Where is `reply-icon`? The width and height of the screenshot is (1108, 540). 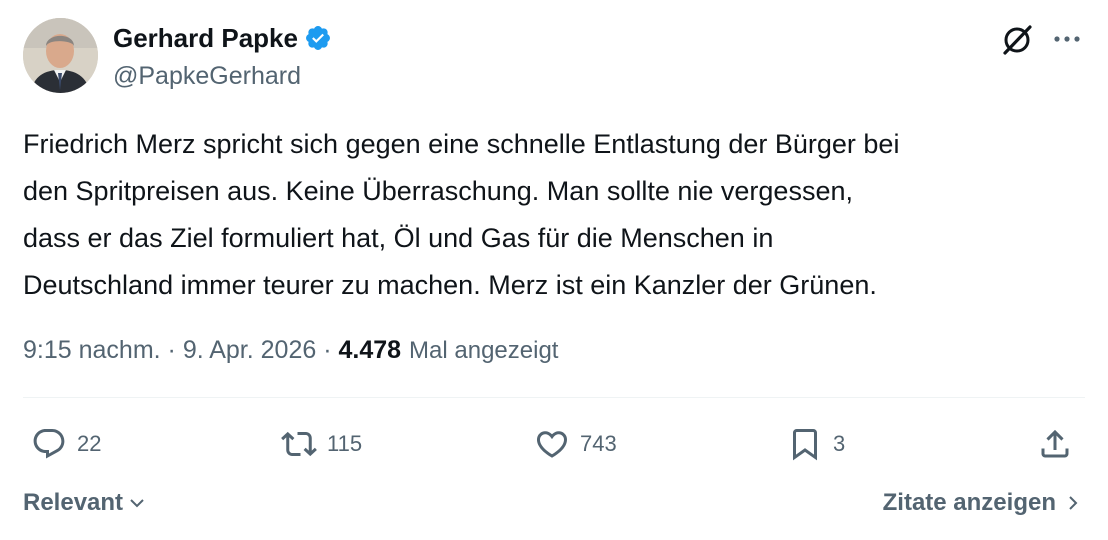
reply-icon is located at coordinates (49, 444).